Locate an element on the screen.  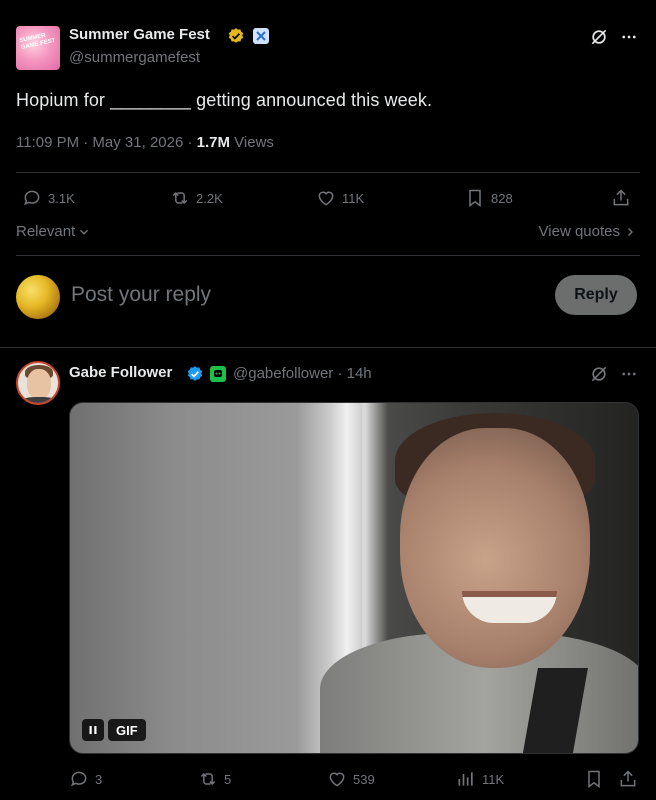
verified-icon is located at coordinates (195, 374).